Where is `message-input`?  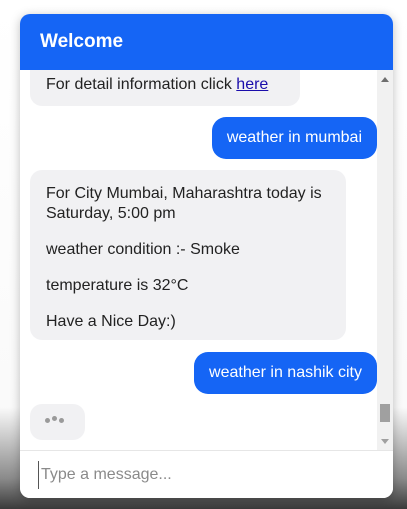
message-input is located at coordinates (204, 475).